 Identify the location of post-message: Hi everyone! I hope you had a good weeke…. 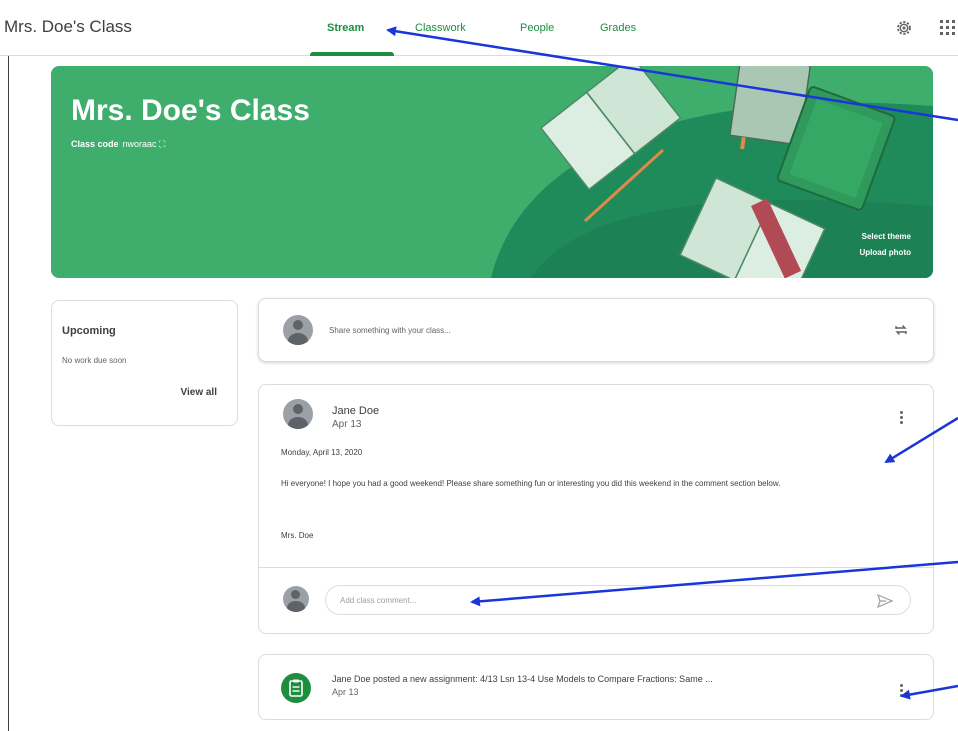
(531, 483).